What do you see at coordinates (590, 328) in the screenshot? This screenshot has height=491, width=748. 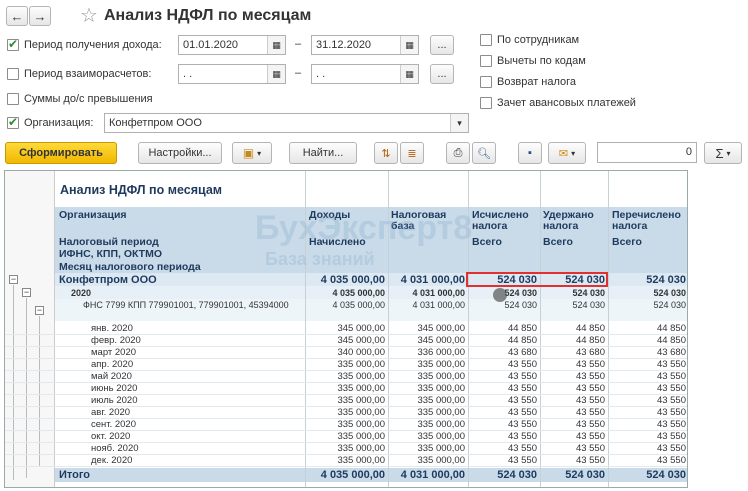 I see `cell-withheld: 44 850` at bounding box center [590, 328].